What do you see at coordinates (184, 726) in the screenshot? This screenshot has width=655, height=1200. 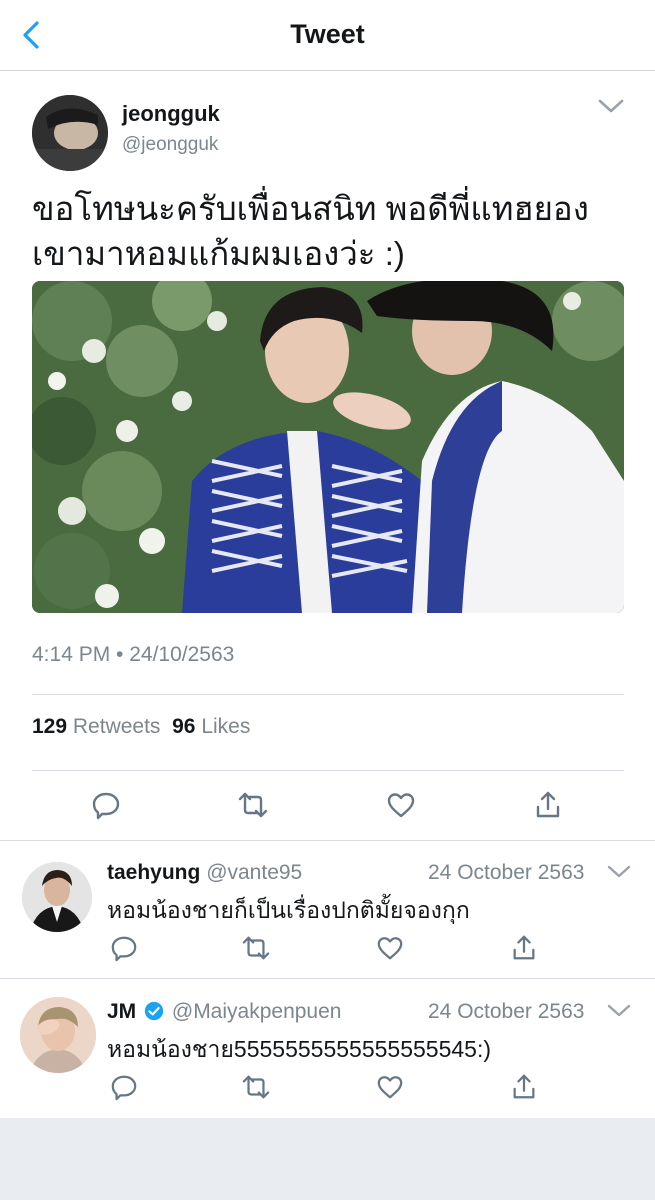 I see `likes-count: 96` at bounding box center [184, 726].